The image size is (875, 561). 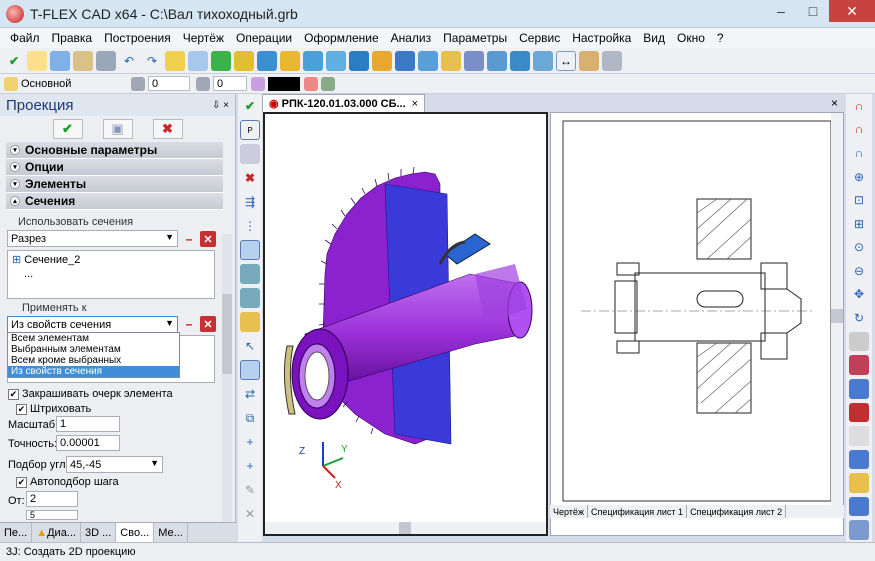 What do you see at coordinates (543, 60) in the screenshot?
I see `view-icon` at bounding box center [543, 60].